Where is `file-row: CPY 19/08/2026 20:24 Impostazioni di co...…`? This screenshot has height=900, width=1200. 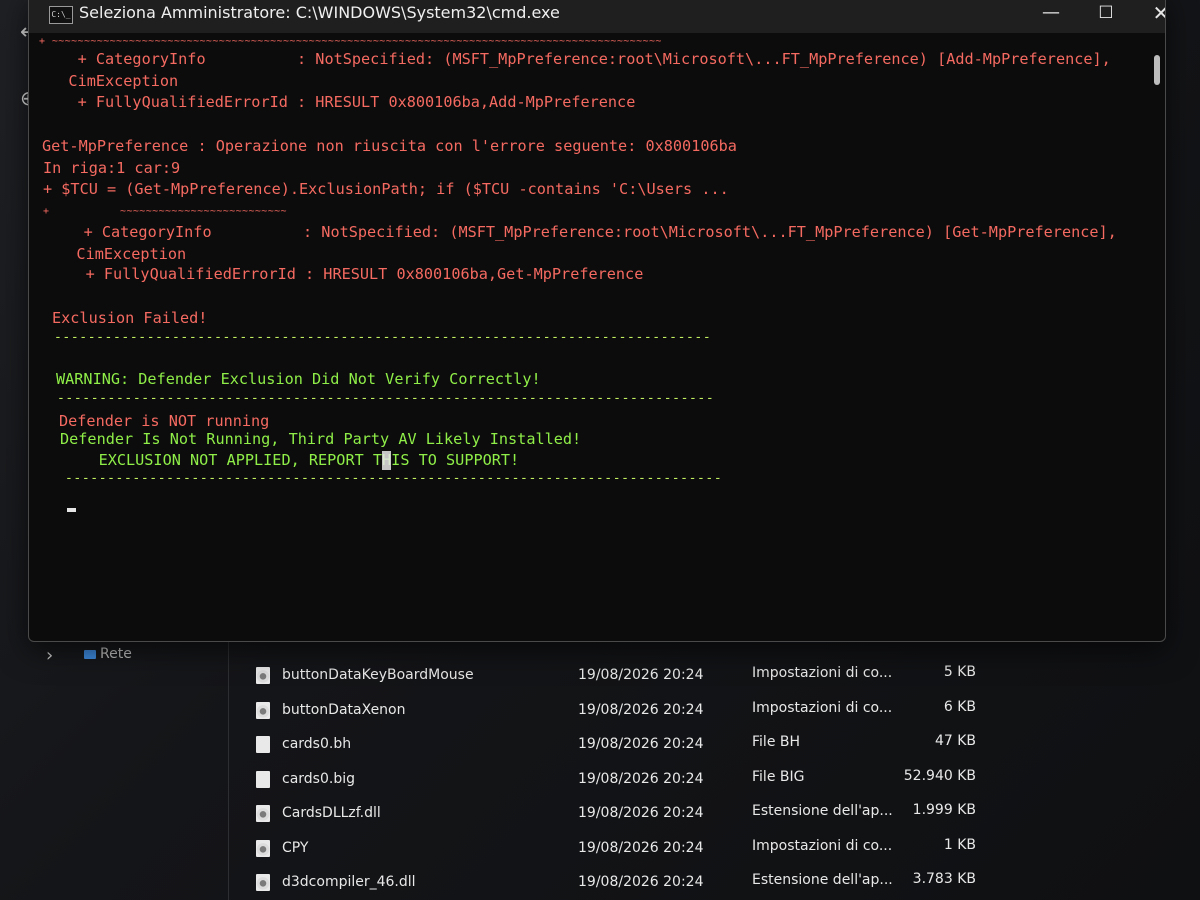
file-row: CPY 19/08/2026 20:24 Impostazioni di co...… is located at coordinates (620, 848).